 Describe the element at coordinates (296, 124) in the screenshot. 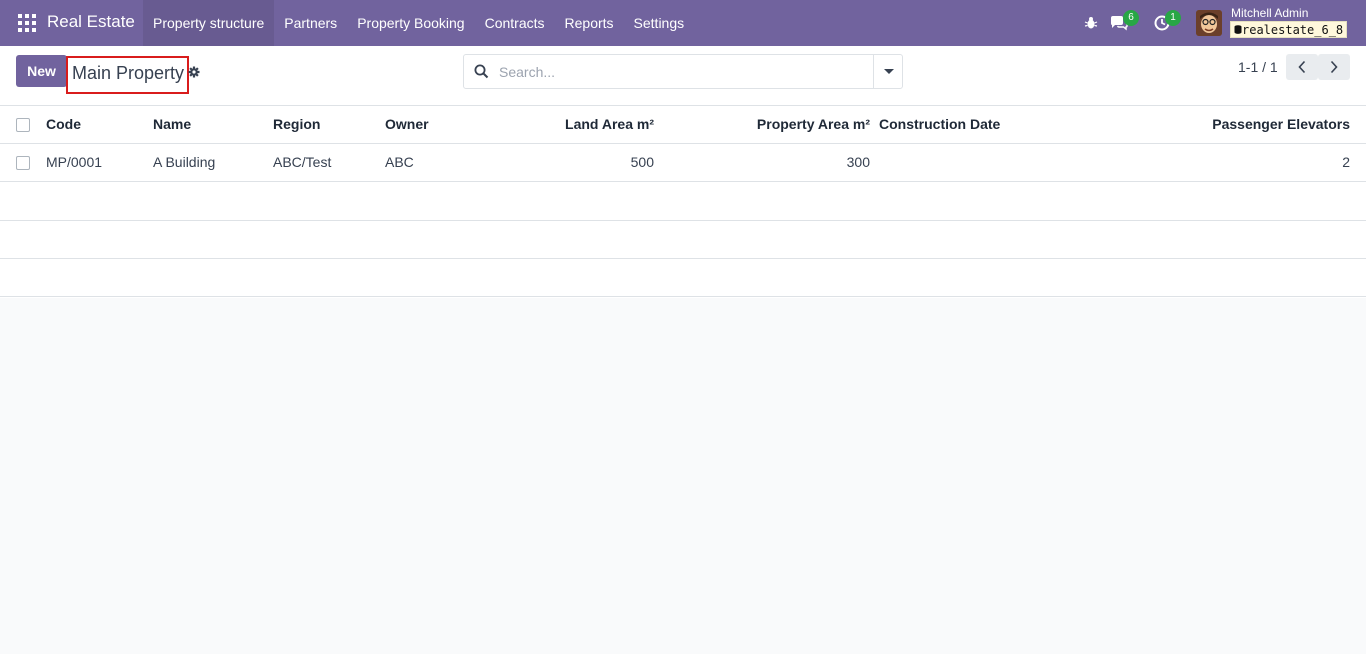

I see `column-header-region: Region` at that location.